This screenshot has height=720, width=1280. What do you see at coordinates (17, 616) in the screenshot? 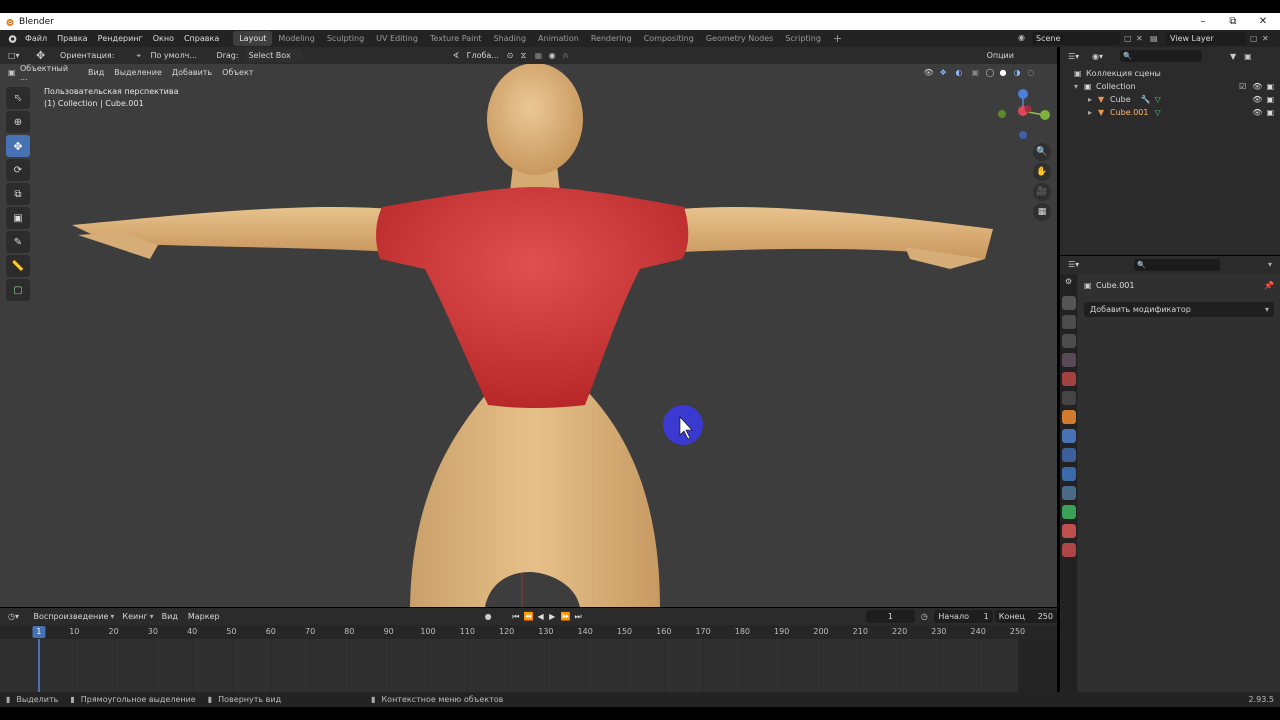
I see `timeline-editor-type-icon: ◷▾` at bounding box center [17, 616].